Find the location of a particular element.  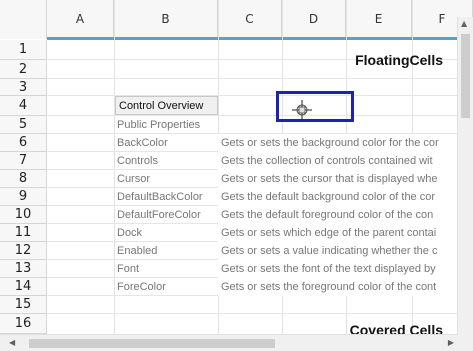

row-header-7: 7 is located at coordinates (23, 161).